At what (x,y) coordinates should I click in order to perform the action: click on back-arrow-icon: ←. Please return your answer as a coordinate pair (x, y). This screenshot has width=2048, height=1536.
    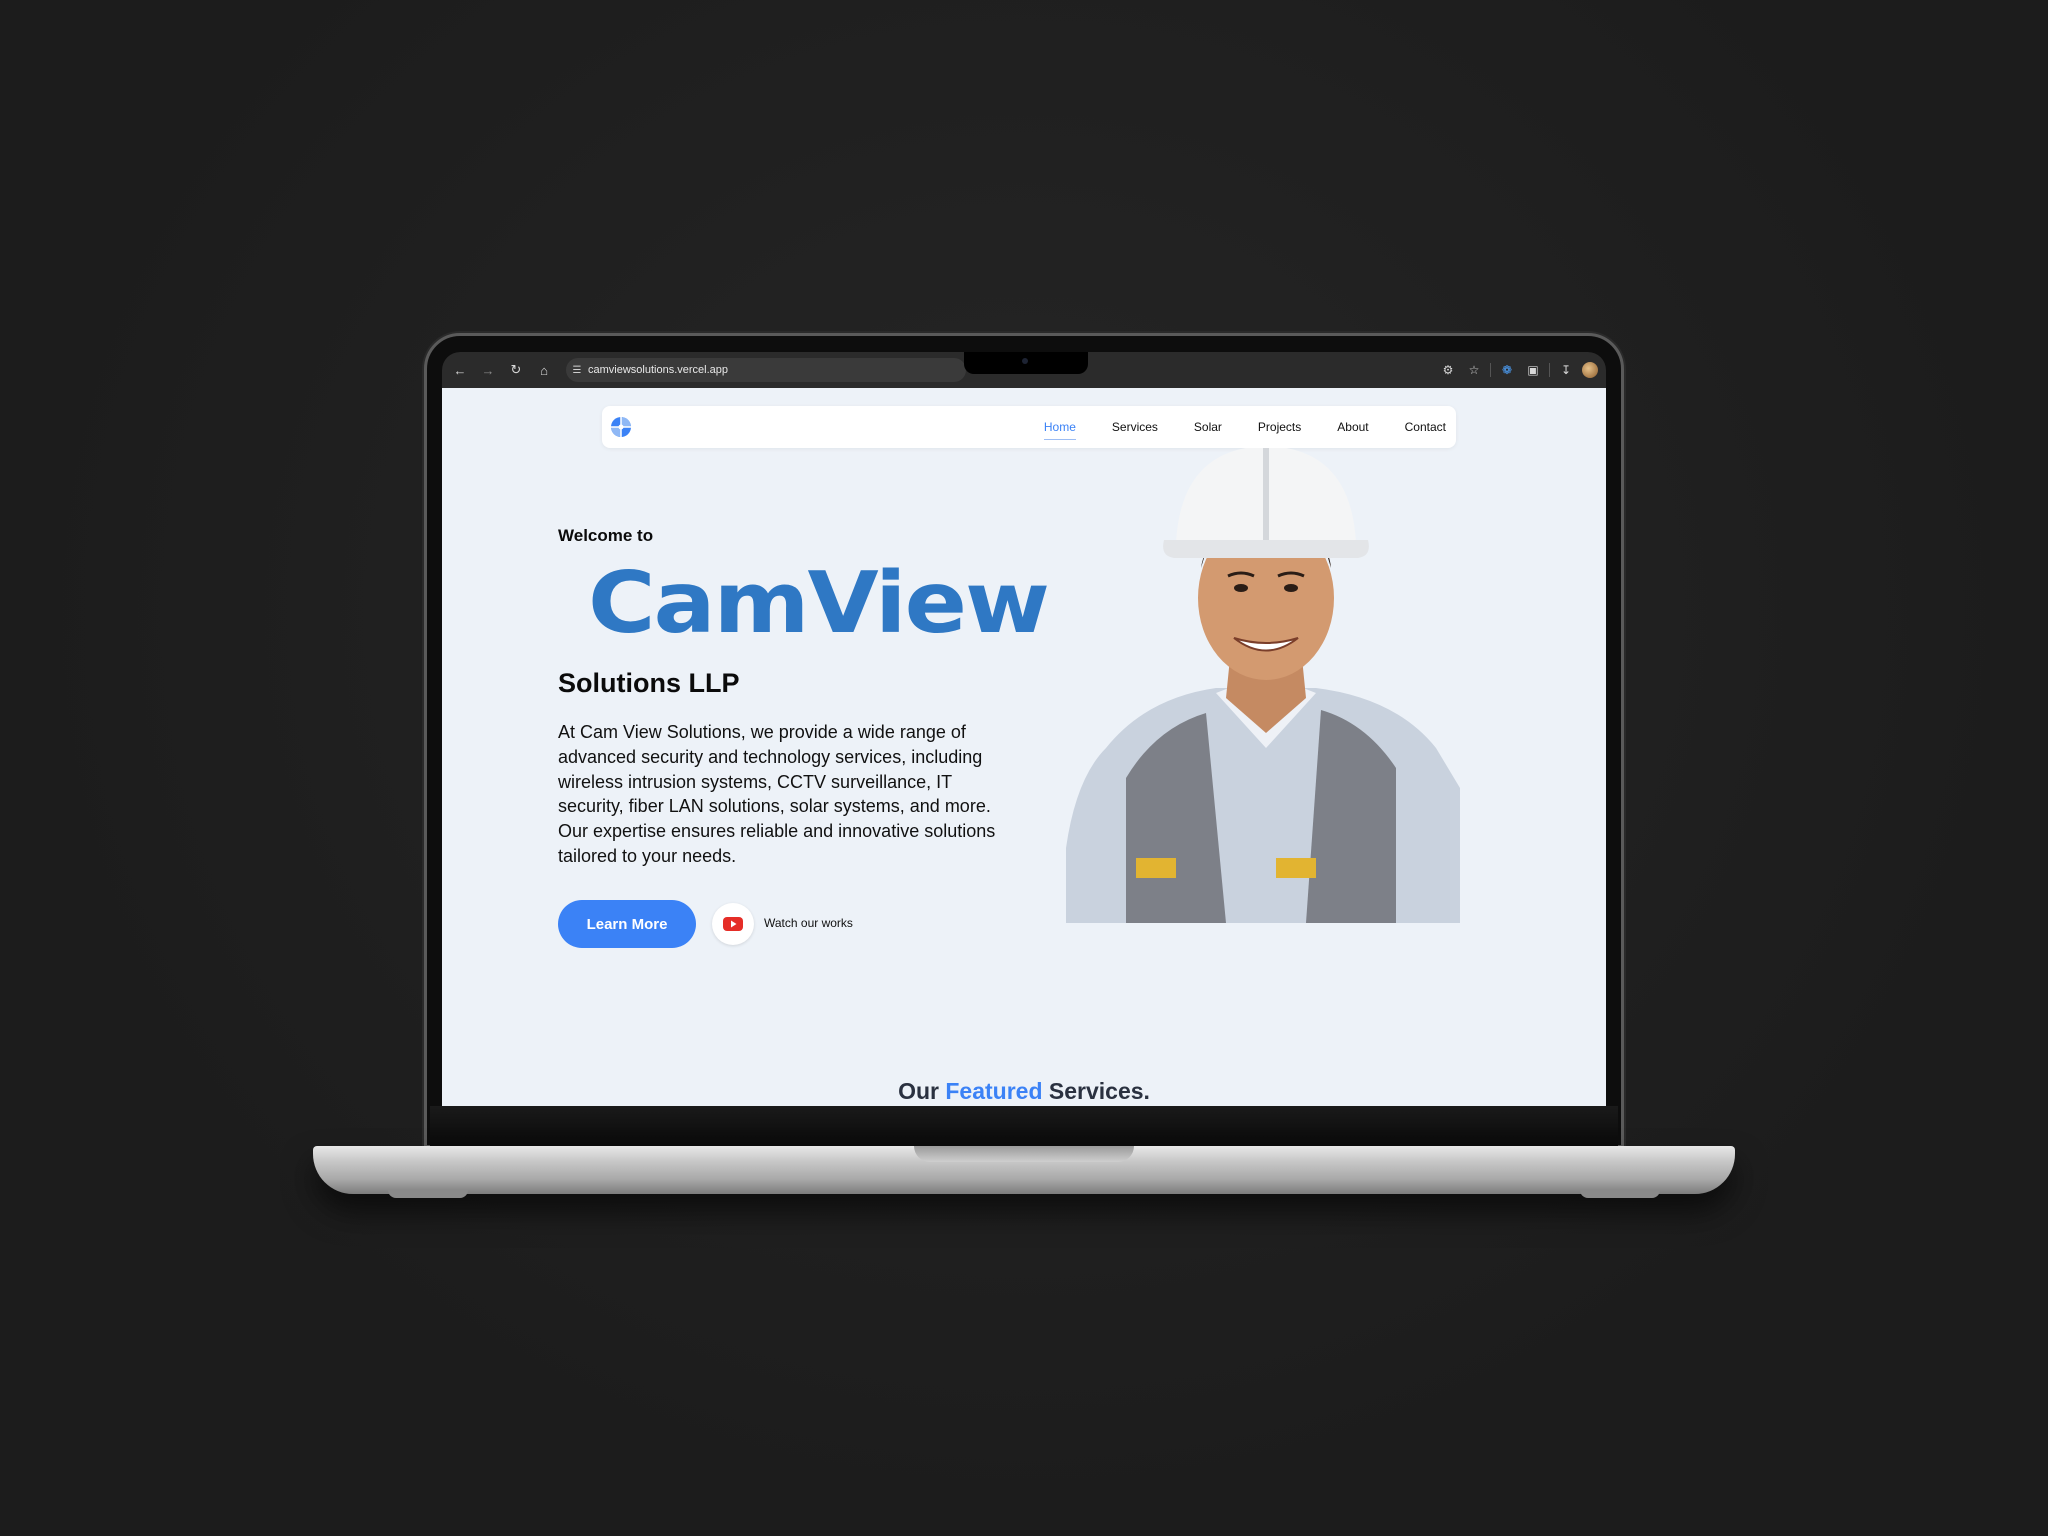
    Looking at the image, I should click on (460, 370).